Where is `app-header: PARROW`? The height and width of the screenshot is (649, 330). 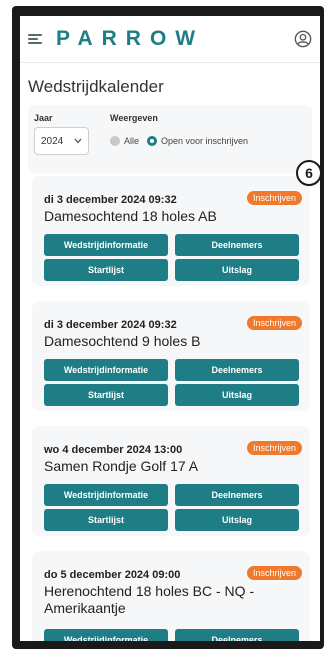 app-header: PARROW is located at coordinates (170, 39).